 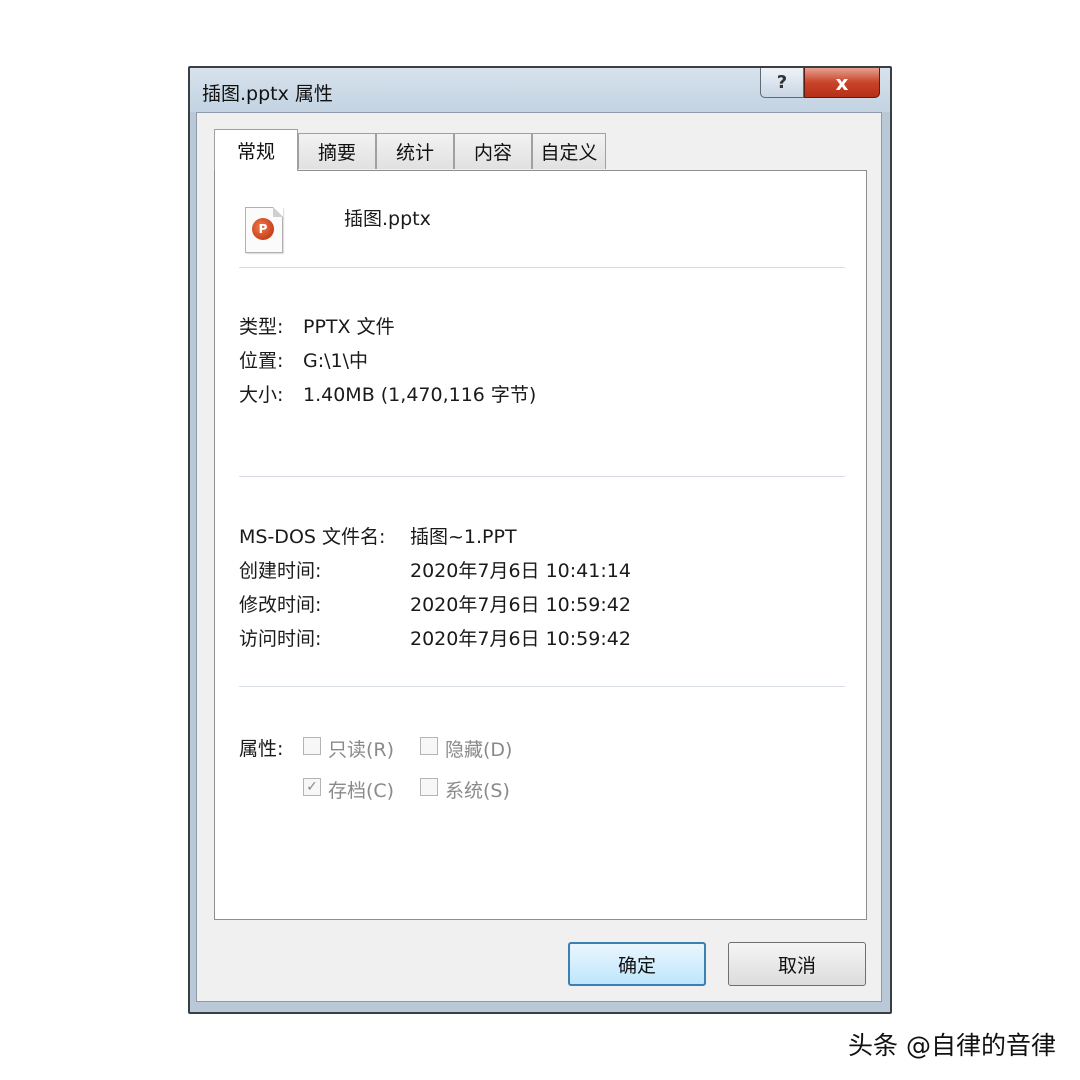 I want to click on created-value: 2020年7月6日 10:41:14, so click(x=520, y=571).